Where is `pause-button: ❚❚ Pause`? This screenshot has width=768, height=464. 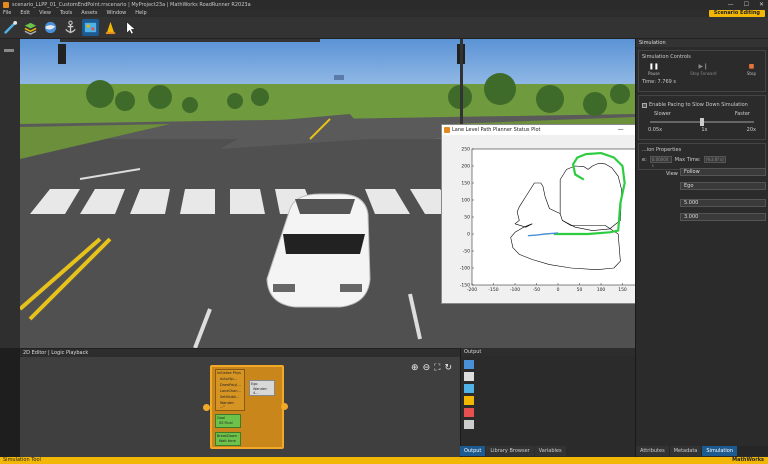 pause-button: ❚❚ Pause is located at coordinates (654, 69).